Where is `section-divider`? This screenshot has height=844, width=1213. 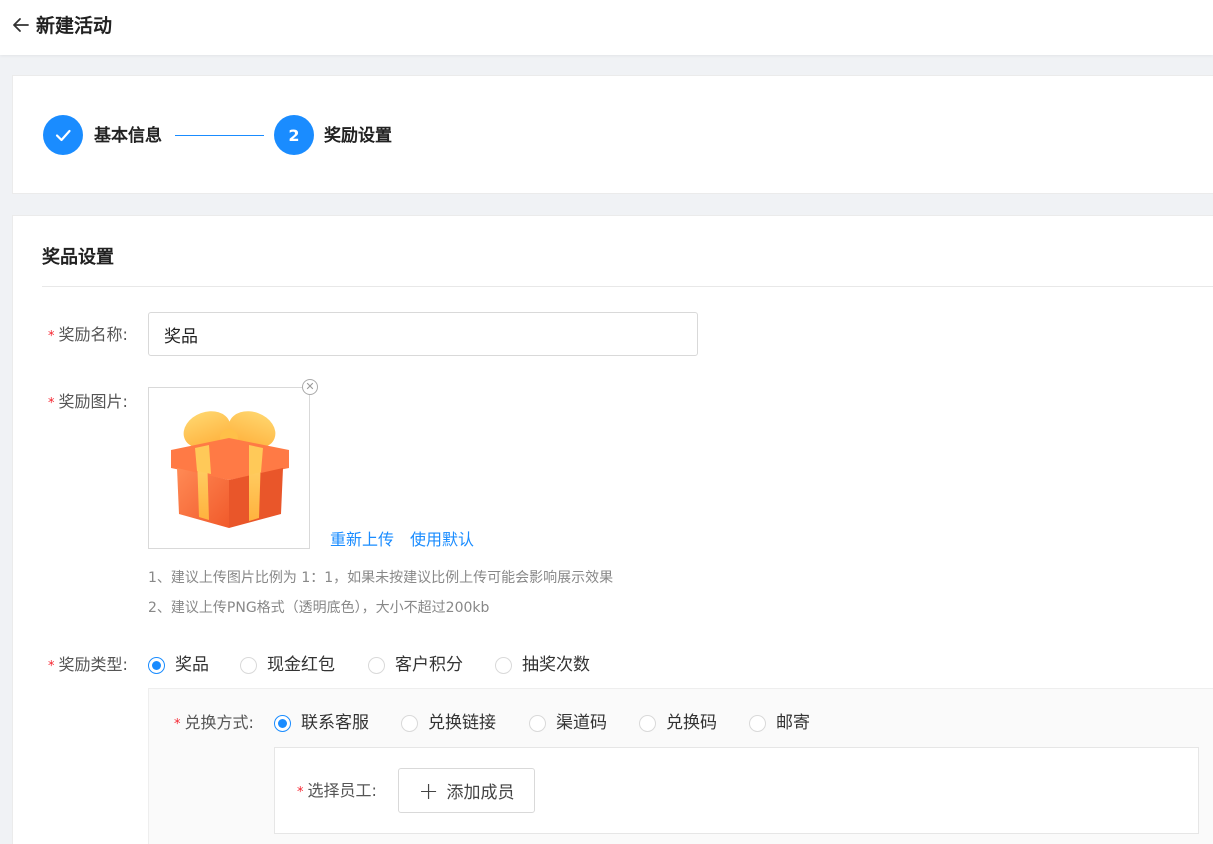
section-divider is located at coordinates (627, 286).